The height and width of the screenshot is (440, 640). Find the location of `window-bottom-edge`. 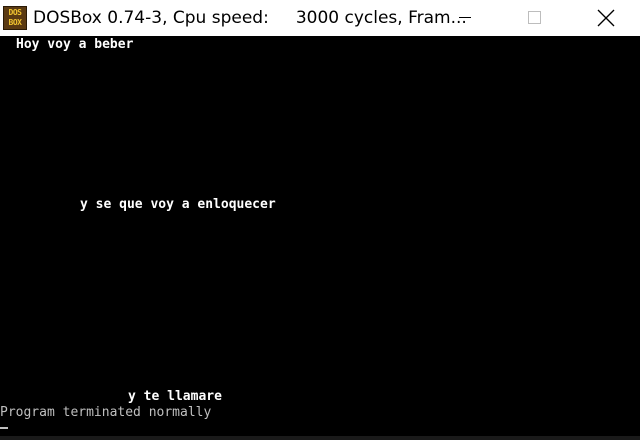

window-bottom-edge is located at coordinates (320, 438).